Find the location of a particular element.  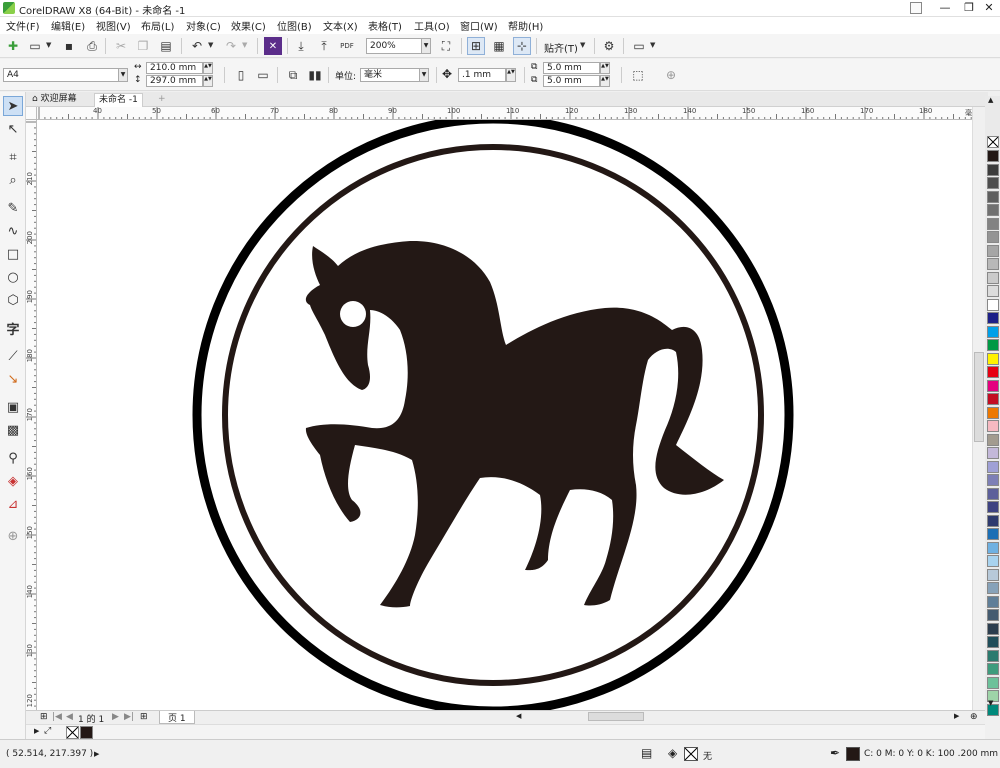

menu-object: 对象(C) is located at coordinates (203, 25).